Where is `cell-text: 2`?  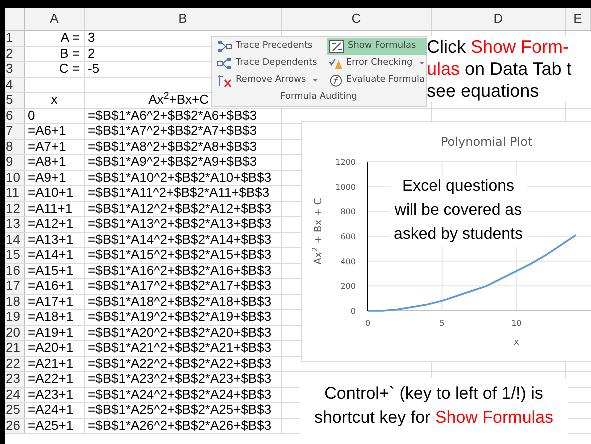 cell-text: 2 is located at coordinates (92, 53).